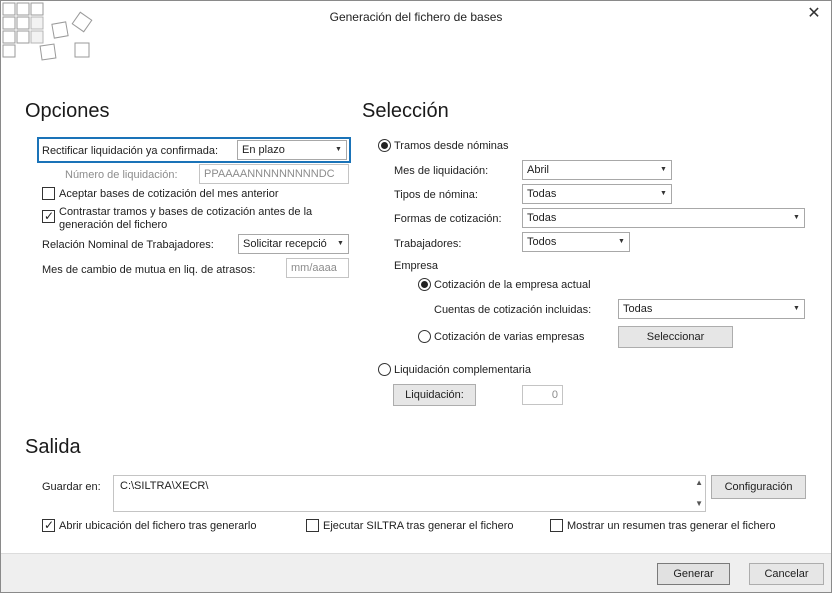  I want to click on tipos-nomina-label: Tipos de nómina:, so click(436, 195).